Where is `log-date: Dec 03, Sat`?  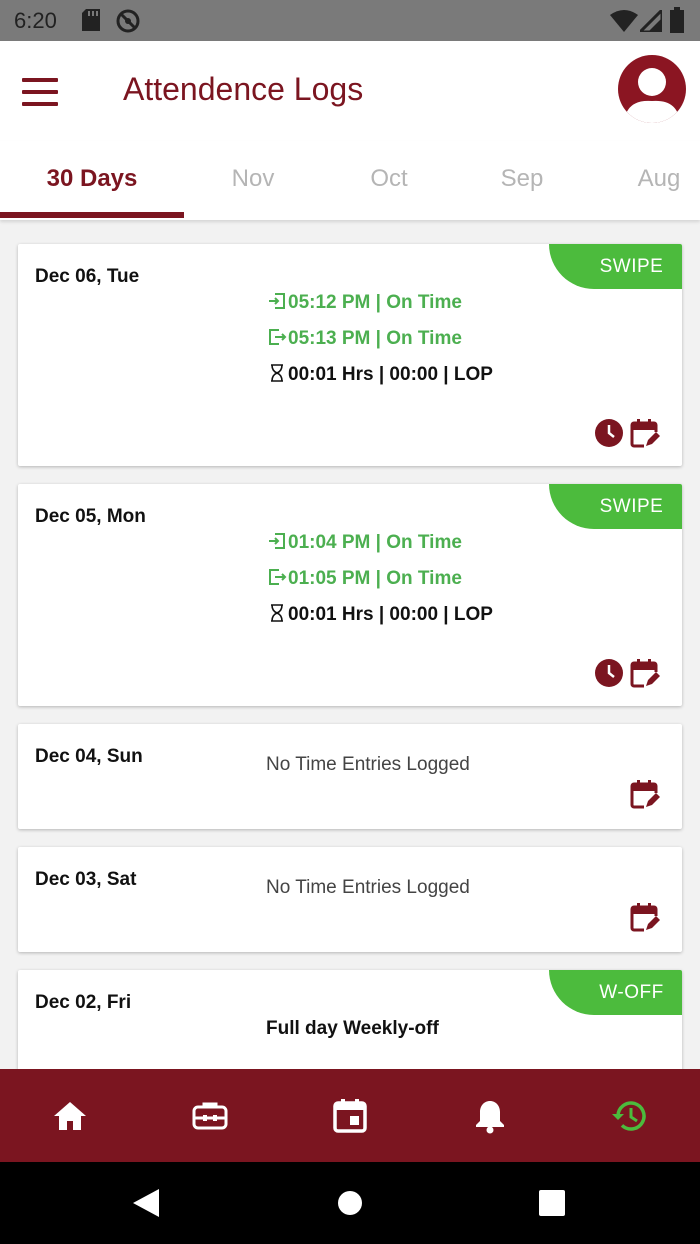
log-date: Dec 03, Sat is located at coordinates (86, 879).